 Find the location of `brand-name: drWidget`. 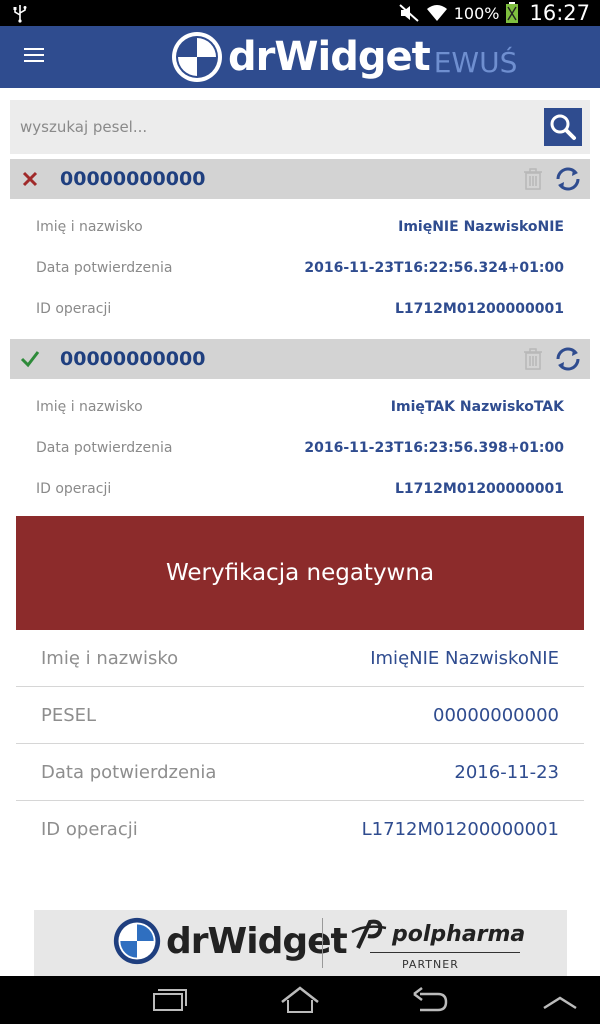

brand-name: drWidget is located at coordinates (329, 57).